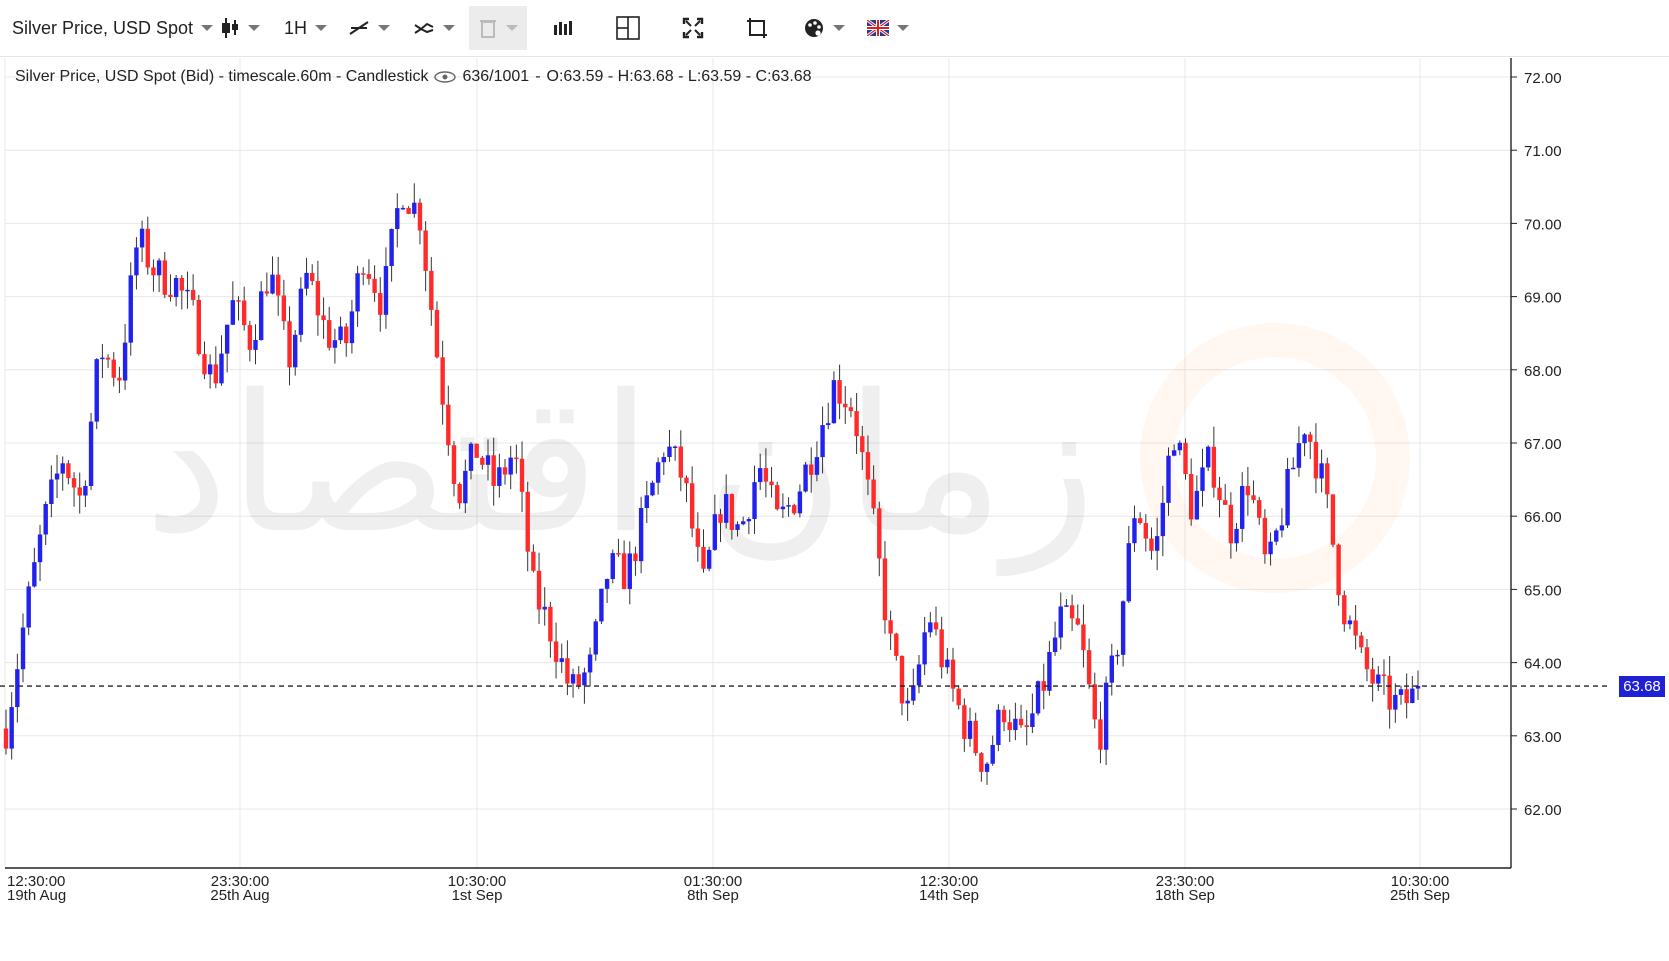 The image size is (1669, 961). What do you see at coordinates (445, 77) in the screenshot?
I see `eye-icon` at bounding box center [445, 77].